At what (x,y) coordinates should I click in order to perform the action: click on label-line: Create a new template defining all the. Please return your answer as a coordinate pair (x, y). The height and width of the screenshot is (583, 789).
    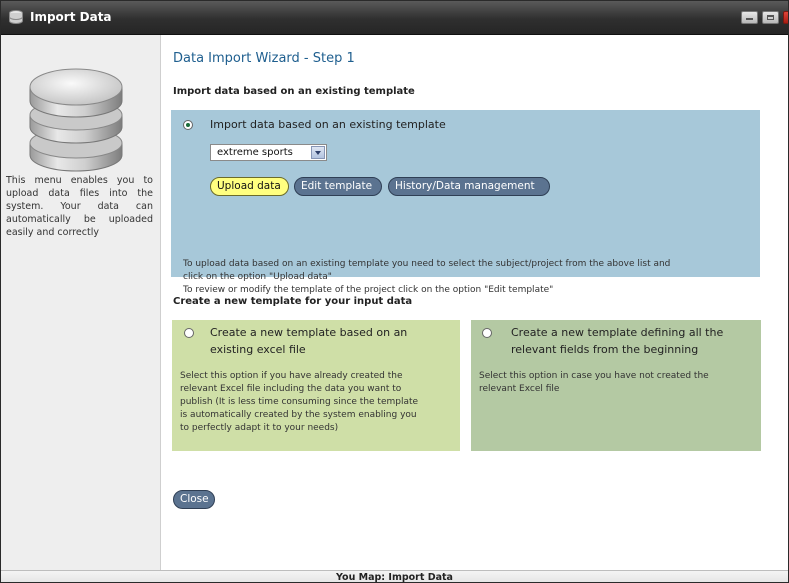
    Looking at the image, I should click on (617, 332).